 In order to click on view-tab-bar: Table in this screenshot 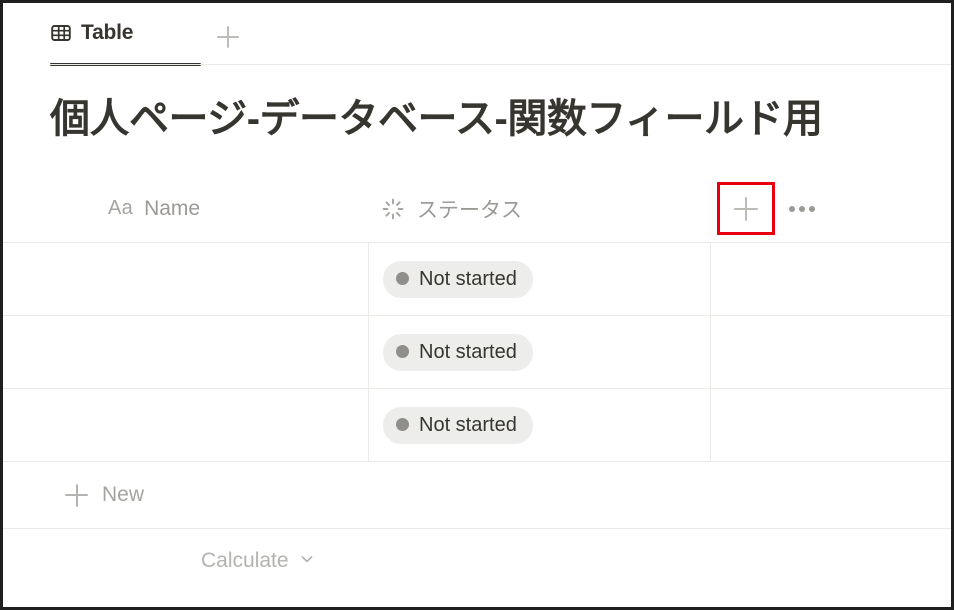, I will do `click(477, 34)`.